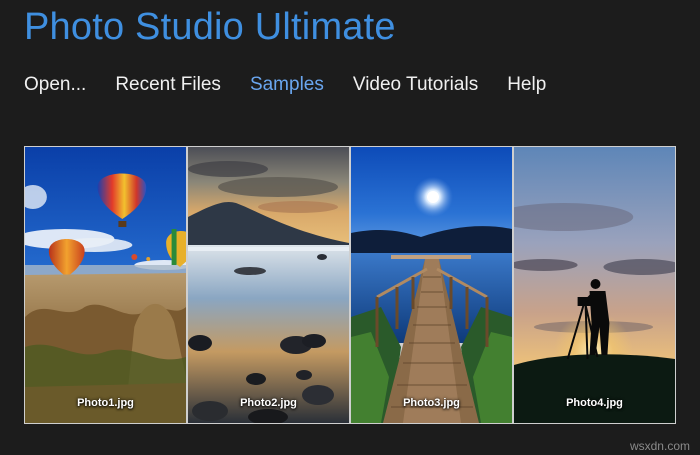  What do you see at coordinates (431, 403) in the screenshot?
I see `sample-photo-3-label: Photo3.jpg` at bounding box center [431, 403].